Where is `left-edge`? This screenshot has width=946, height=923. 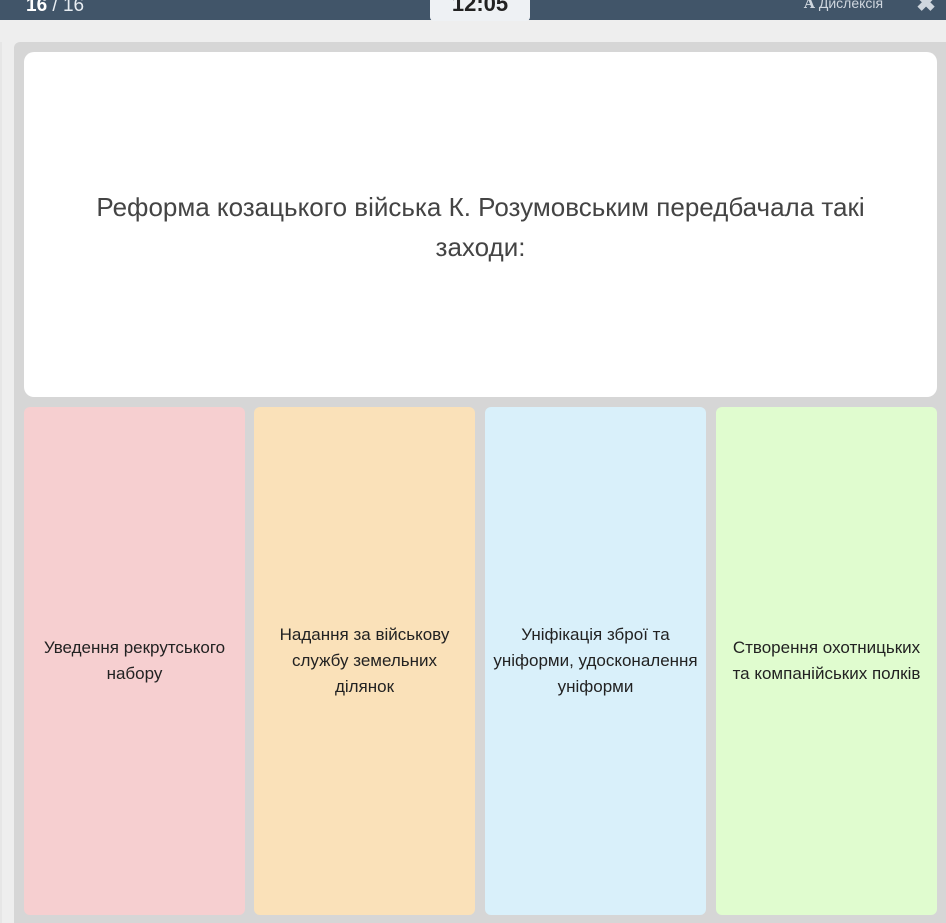
left-edge is located at coordinates (1, 482).